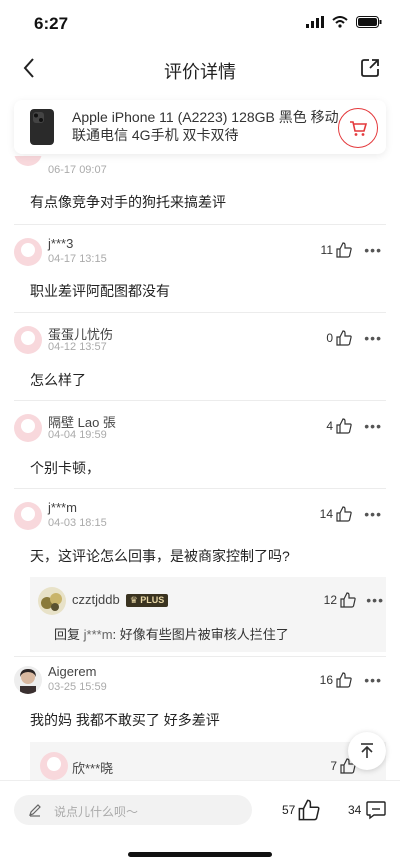 Image resolution: width=400 pixels, height=867 pixels. Describe the element at coordinates (128, 202) in the screenshot. I see `comment-text: 有点像竞争对手的狗托来搞差评` at that location.